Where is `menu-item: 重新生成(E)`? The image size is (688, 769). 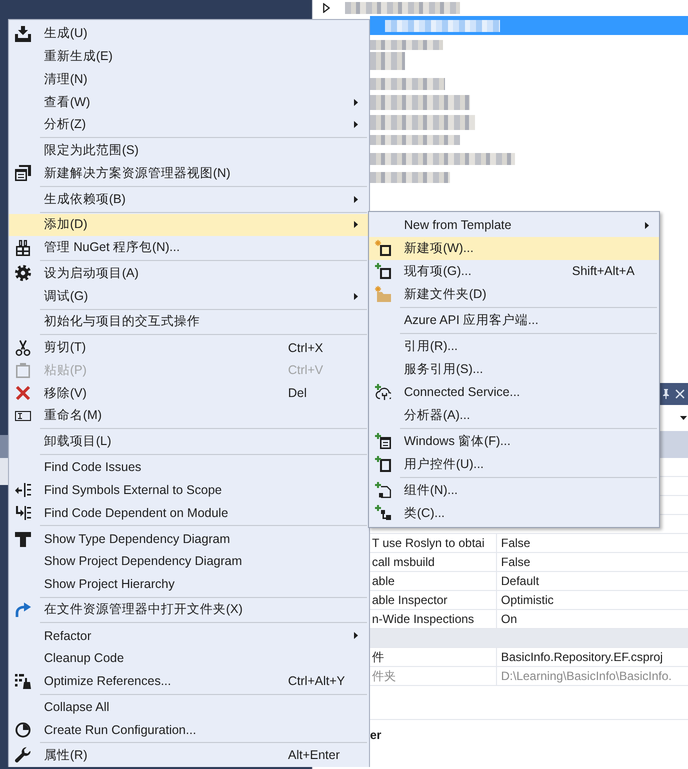
menu-item: 重新生成(E) is located at coordinates (189, 56).